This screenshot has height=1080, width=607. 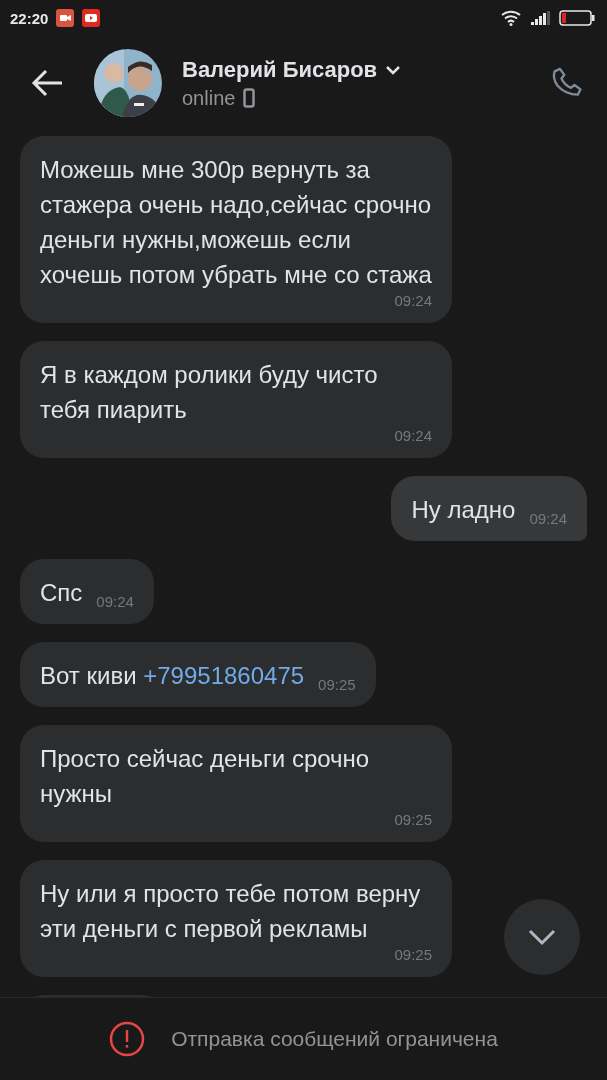 What do you see at coordinates (280, 69) in the screenshot?
I see `contact-name: Валерий Бисаров` at bounding box center [280, 69].